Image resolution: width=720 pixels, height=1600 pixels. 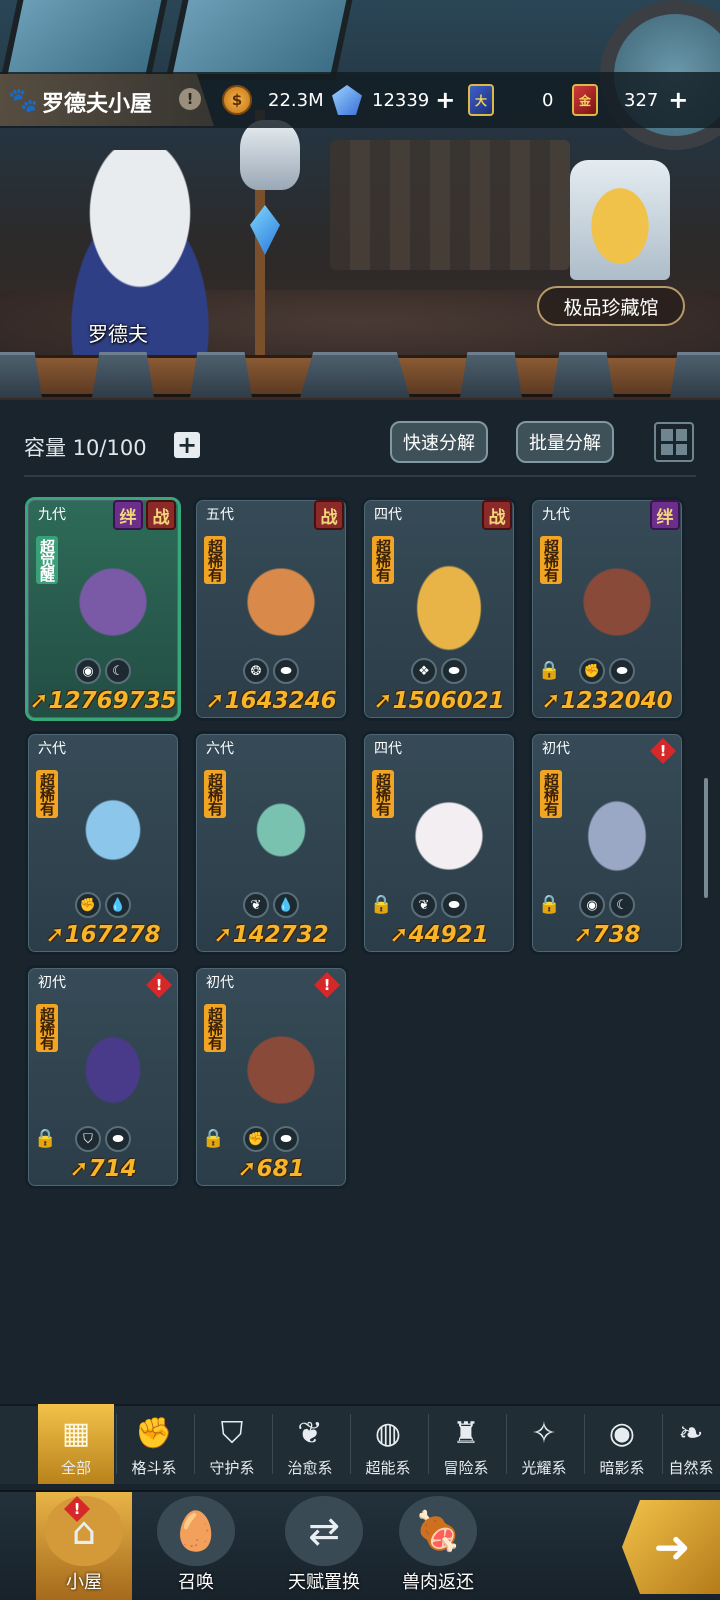 I want to click on expand-capacity-button: +, so click(x=187, y=445).